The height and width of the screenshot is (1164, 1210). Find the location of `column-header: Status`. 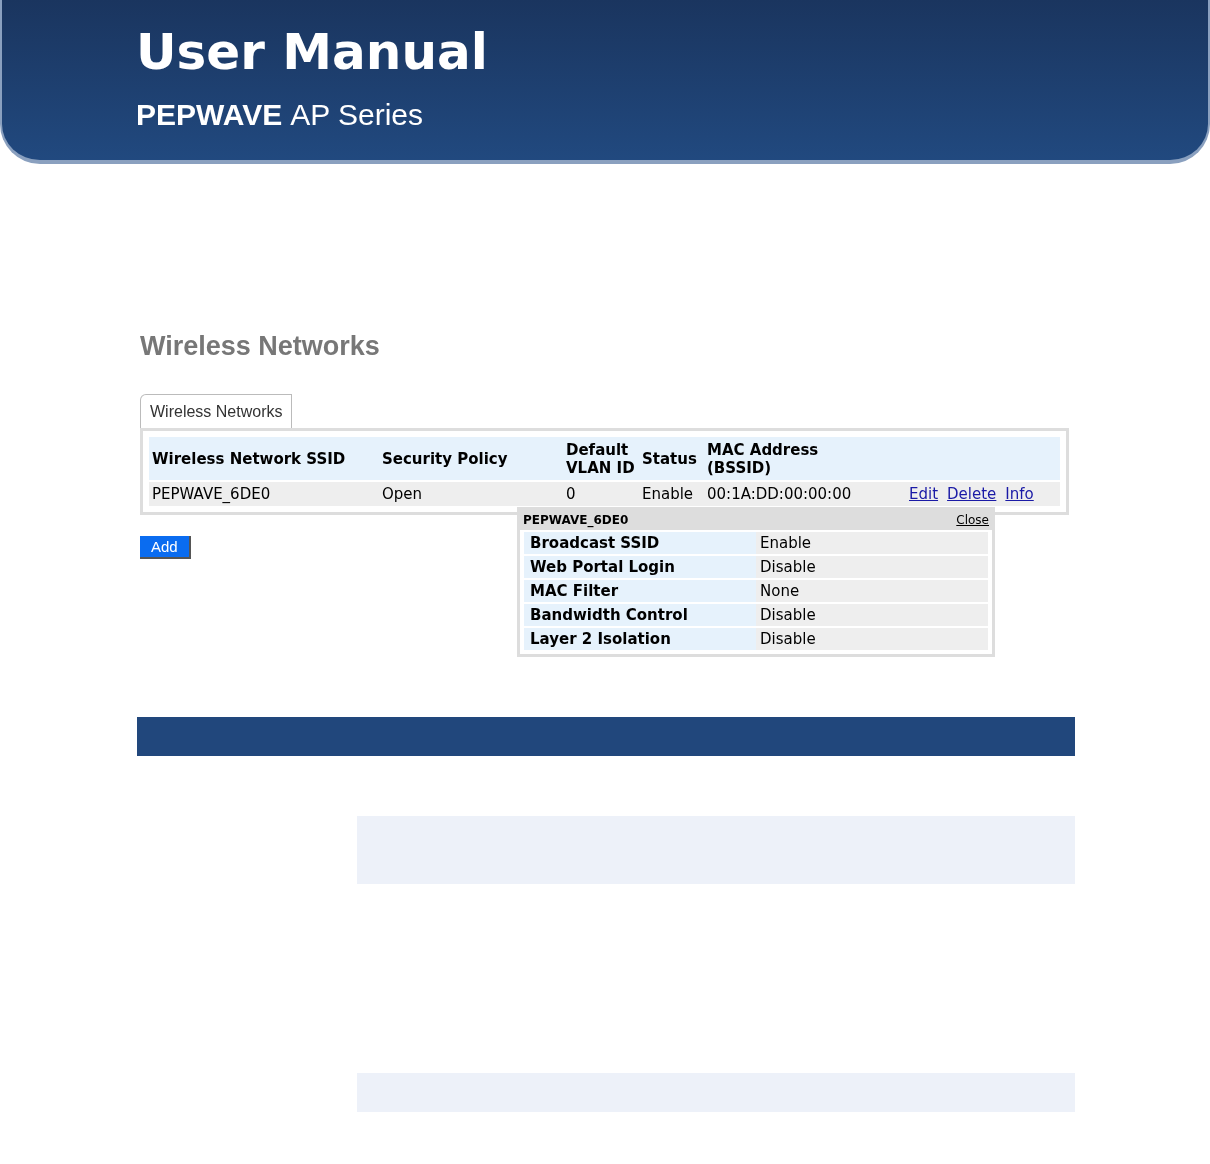

column-header: Status is located at coordinates (669, 458).